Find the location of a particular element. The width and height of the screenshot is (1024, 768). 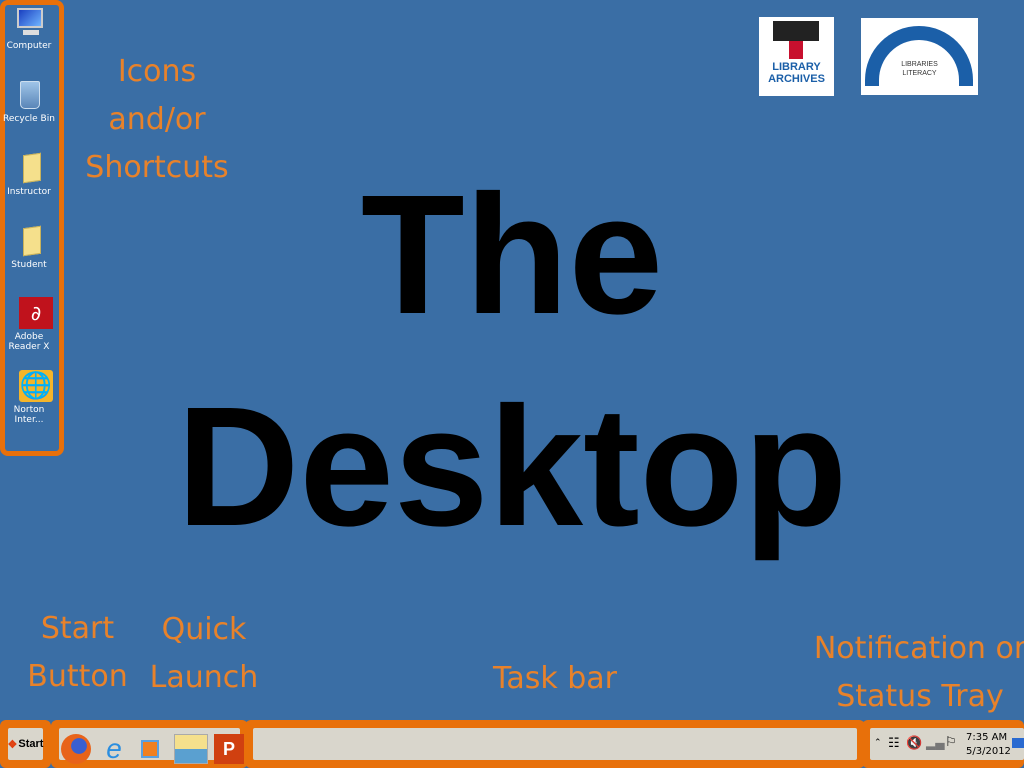

flag-icon: ⚐ is located at coordinates (951, 742).